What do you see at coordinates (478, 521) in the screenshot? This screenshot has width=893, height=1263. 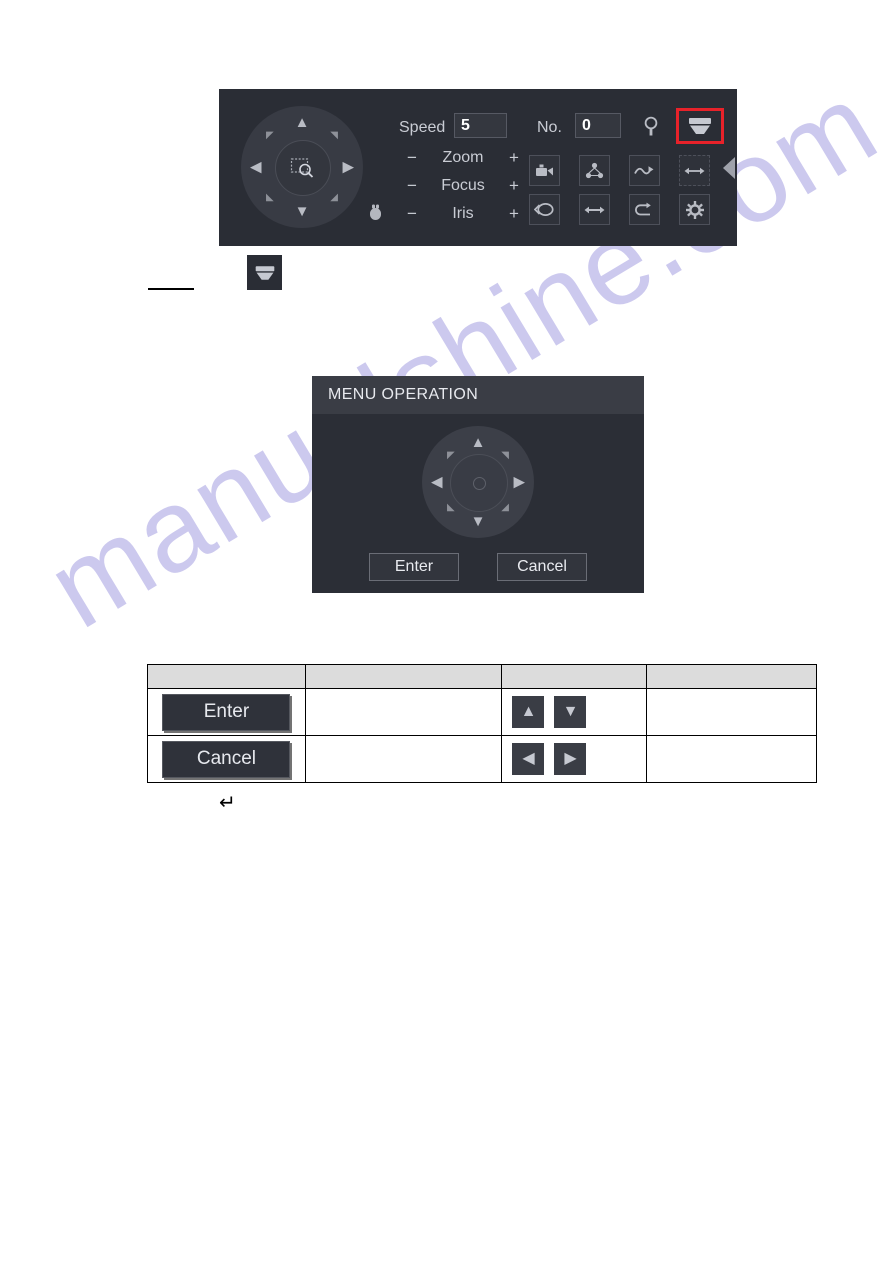 I see `dialog-joystick-down-arrow-icon: ▼` at bounding box center [478, 521].